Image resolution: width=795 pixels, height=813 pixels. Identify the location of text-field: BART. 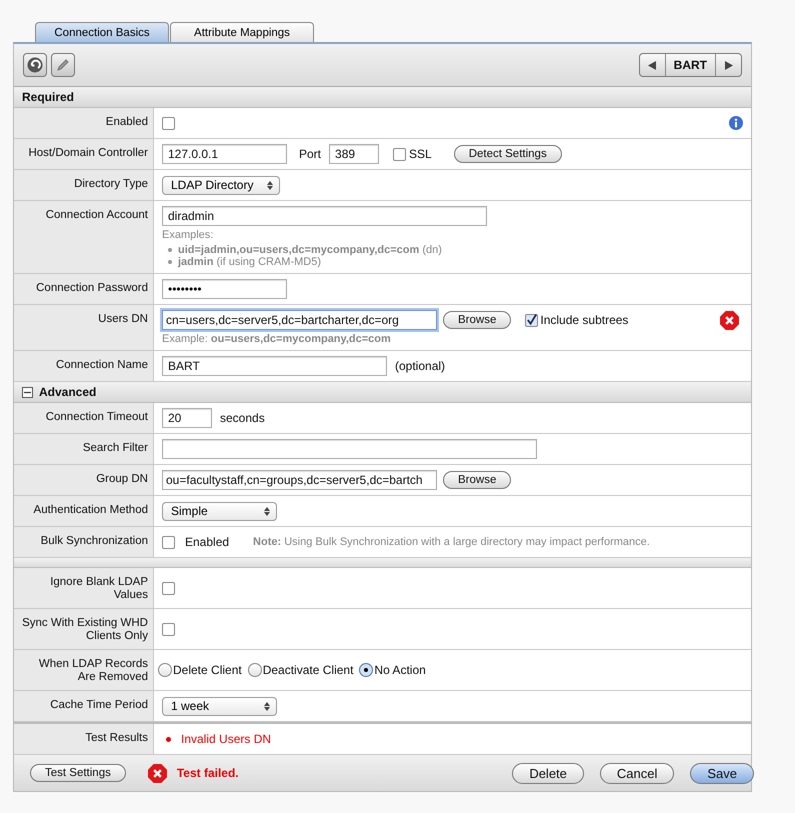
(274, 366).